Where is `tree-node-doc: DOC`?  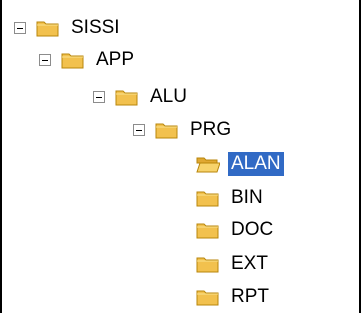
tree-node-doc: DOC is located at coordinates (236, 230).